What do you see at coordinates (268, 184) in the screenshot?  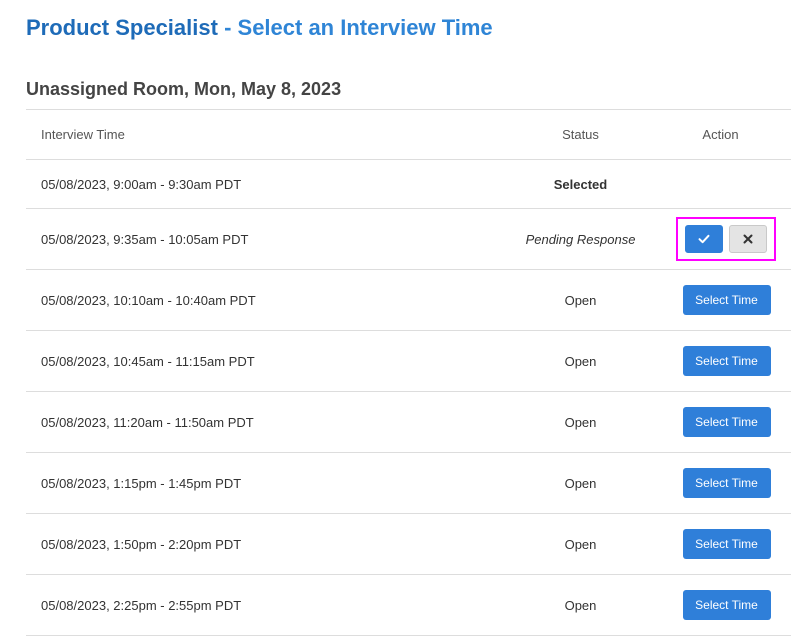 I see `interview-time-cell: 05/08/2023, 9:00am - 9:30am PDT` at bounding box center [268, 184].